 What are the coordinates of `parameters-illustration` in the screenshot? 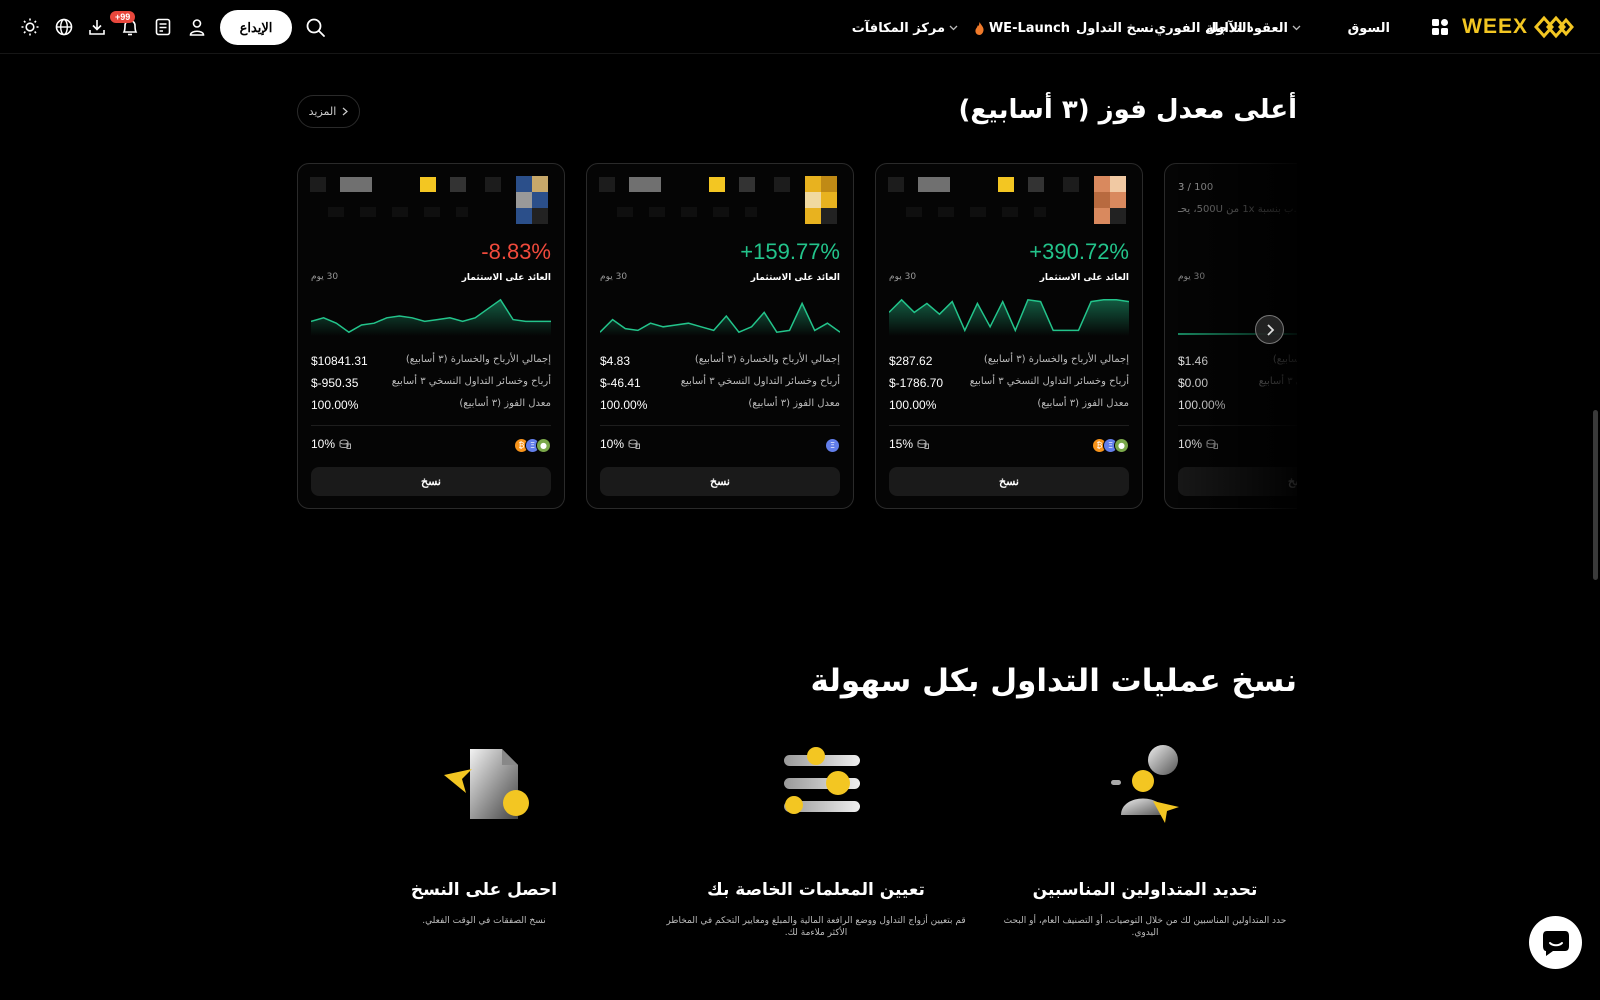 It's located at (822, 780).